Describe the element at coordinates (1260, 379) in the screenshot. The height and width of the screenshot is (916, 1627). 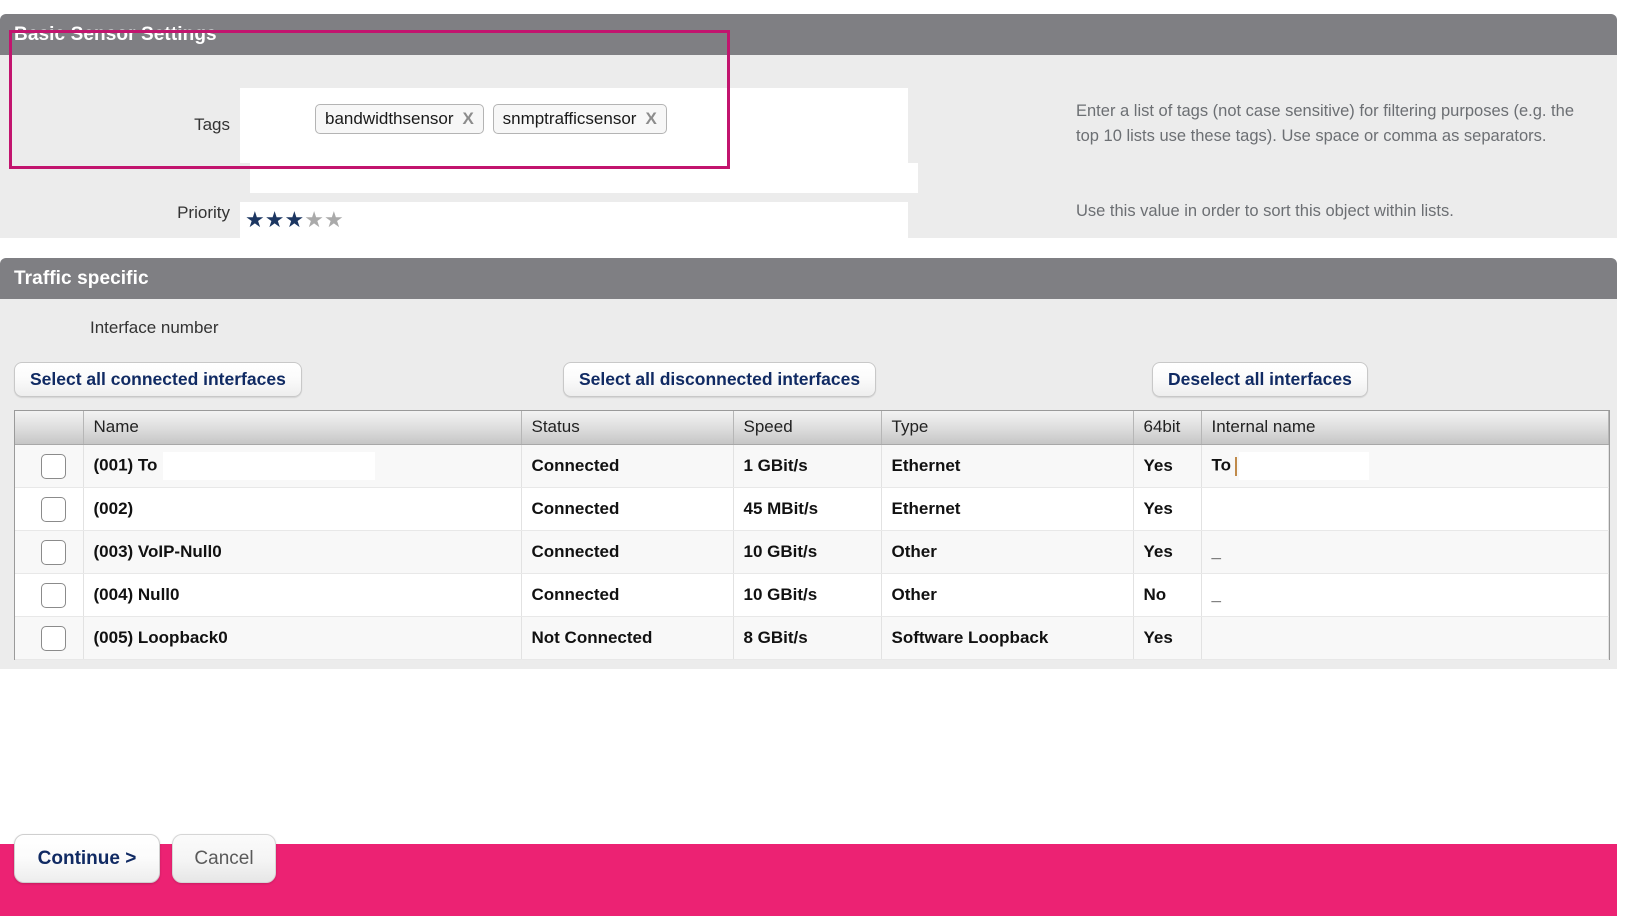
I see `deselect-all-interfaces-button: Deselect all interfaces` at that location.